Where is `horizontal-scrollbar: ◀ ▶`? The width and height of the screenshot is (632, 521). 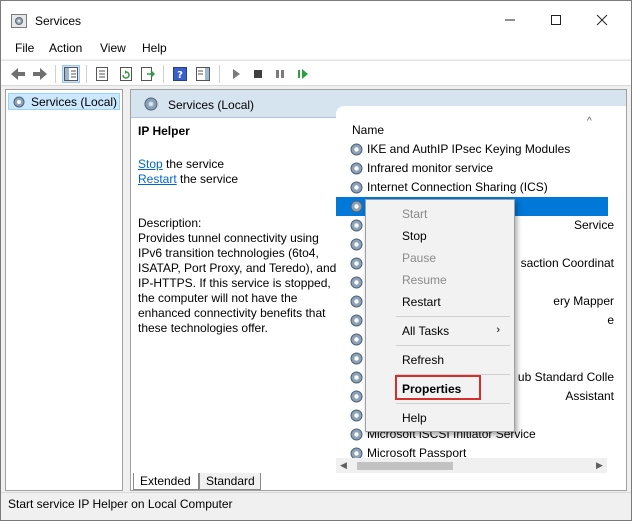 horizontal-scrollbar: ◀ ▶ is located at coordinates (471, 465).